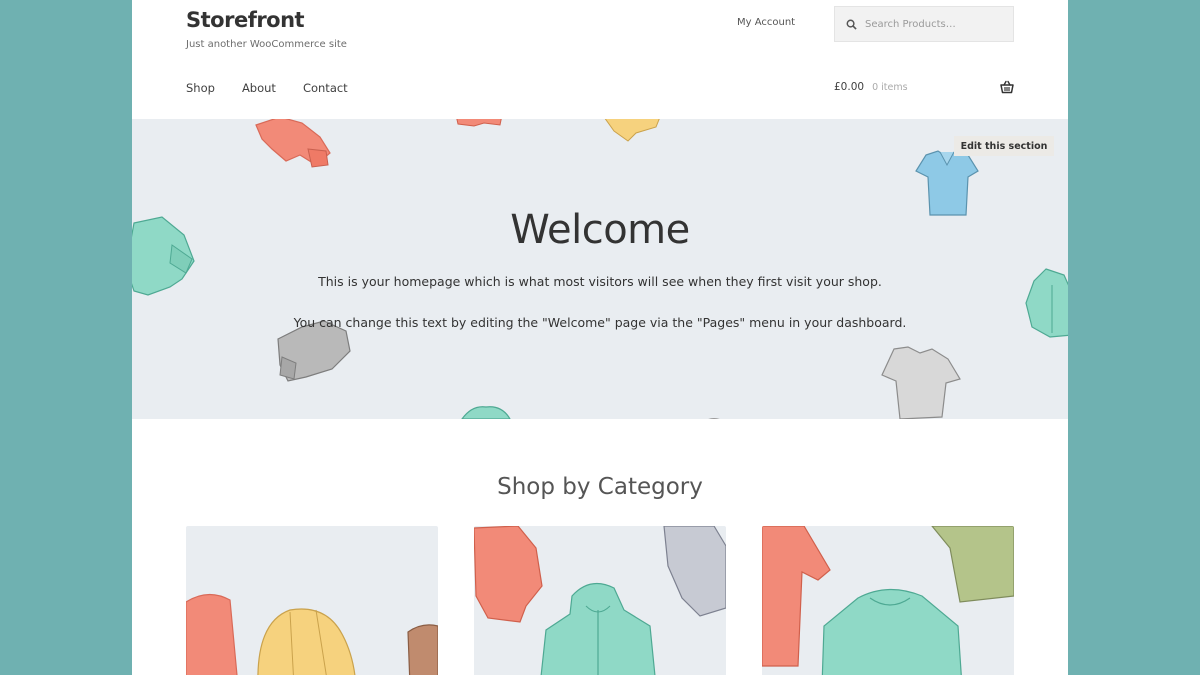  I want to click on hoodies-image, so click(600, 600).